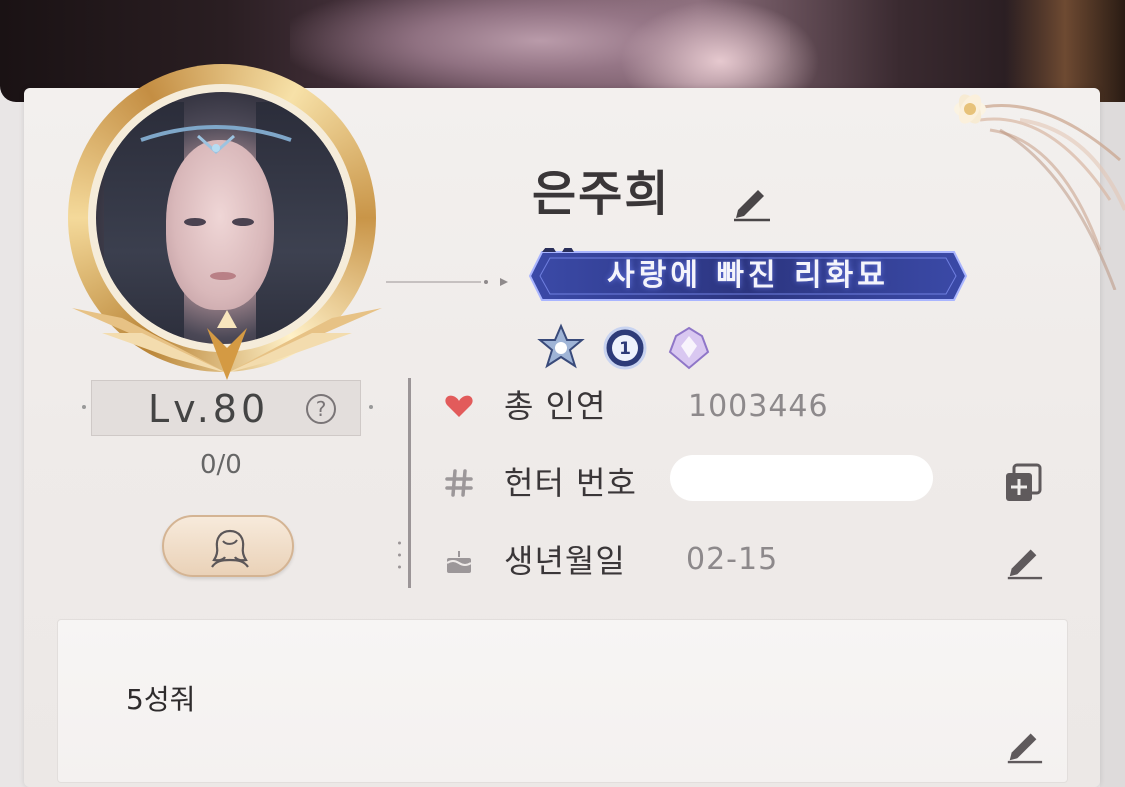  I want to click on avatar-frame, so click(227, 220).